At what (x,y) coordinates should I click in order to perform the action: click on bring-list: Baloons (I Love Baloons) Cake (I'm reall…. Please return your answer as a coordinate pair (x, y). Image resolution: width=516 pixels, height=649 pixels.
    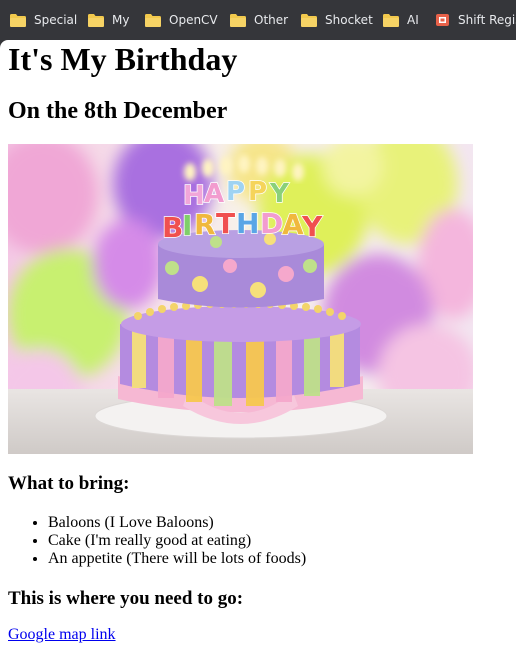
    Looking at the image, I should click on (157, 541).